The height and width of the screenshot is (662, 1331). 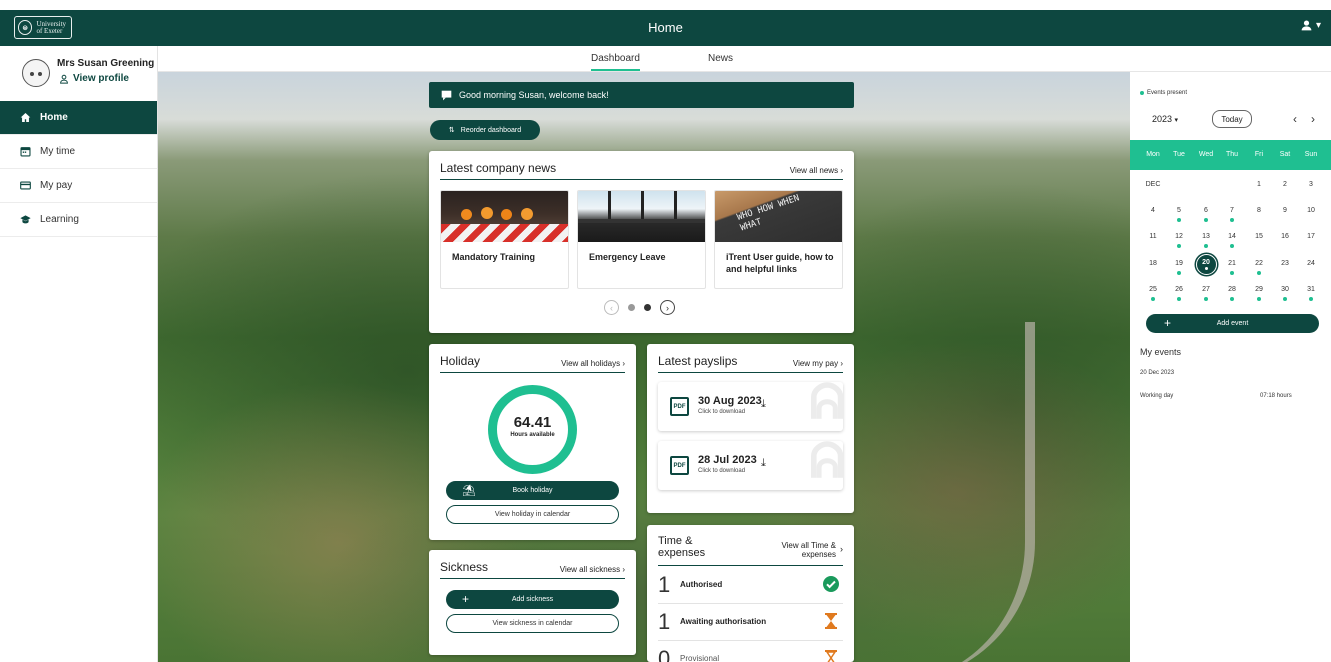 I want to click on calendar-day: 9, so click(x=1285, y=210).